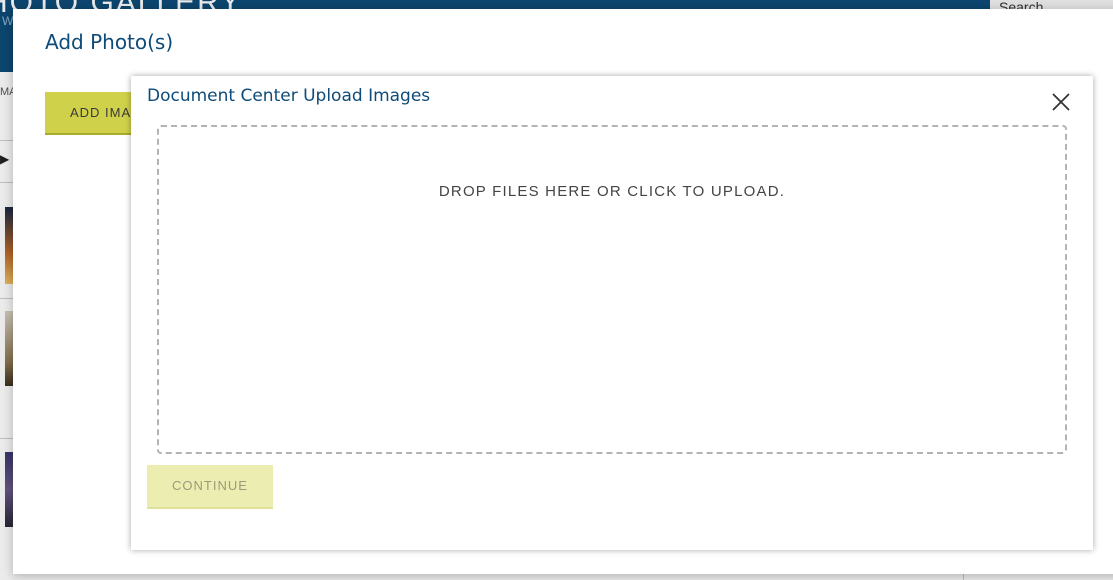 The image size is (1113, 580). What do you see at coordinates (210, 487) in the screenshot?
I see `continue-button: CONTINUE` at bounding box center [210, 487].